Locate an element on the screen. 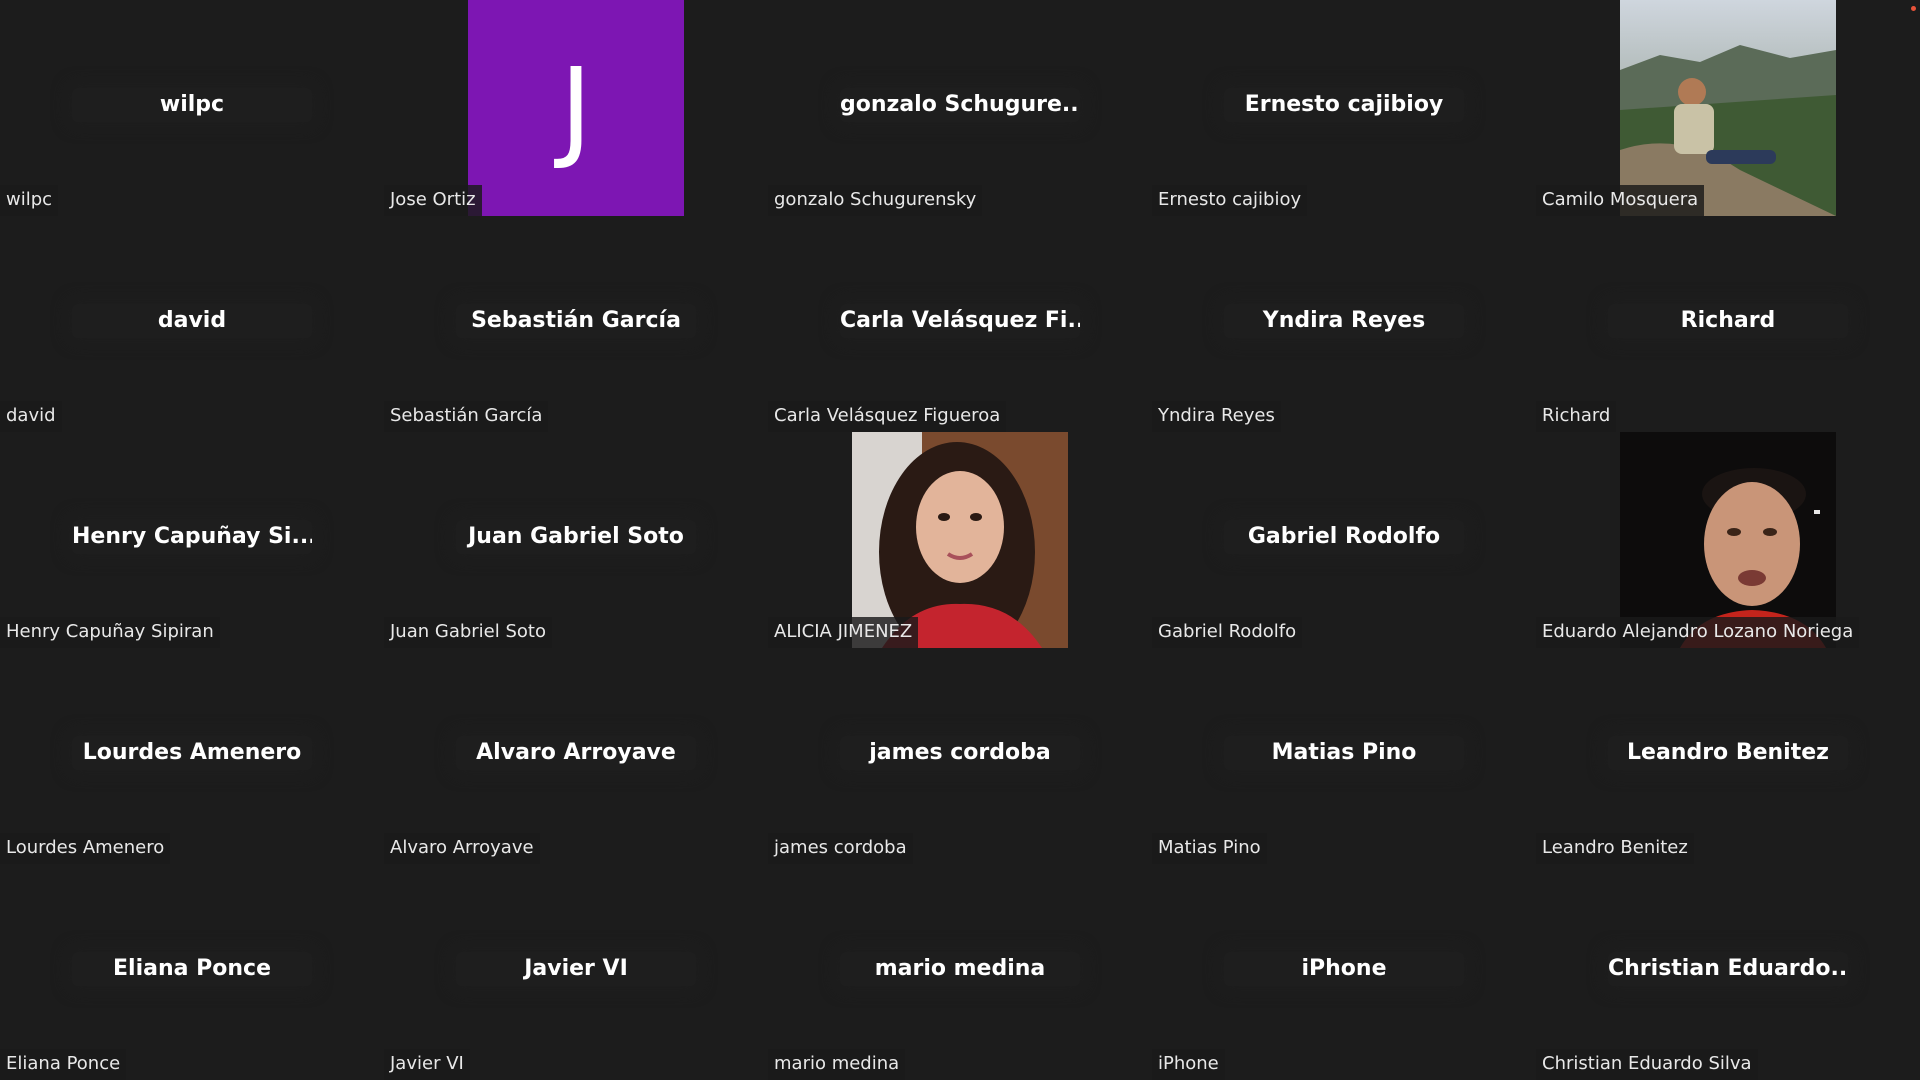 The width and height of the screenshot is (1920, 1080). participant-name-label: james cordoba is located at coordinates (840, 848).